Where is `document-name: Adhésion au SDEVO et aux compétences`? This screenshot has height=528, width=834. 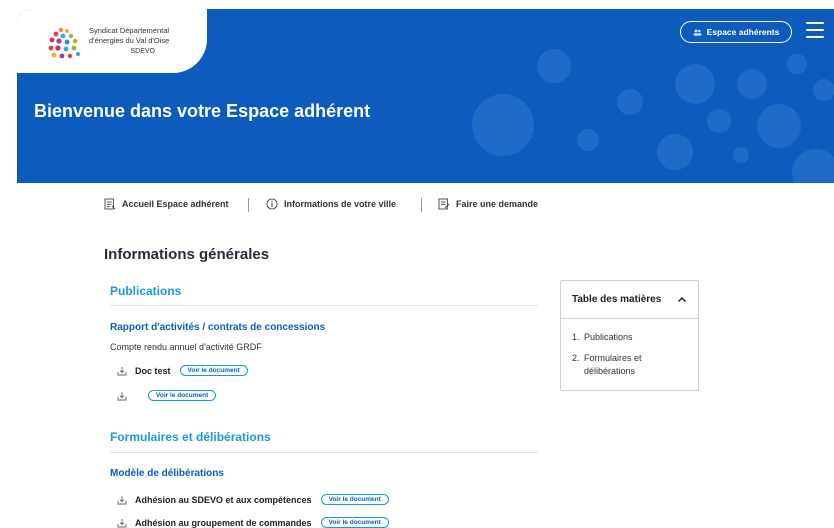
document-name: Adhésion au SDEVO et aux compétences is located at coordinates (223, 499).